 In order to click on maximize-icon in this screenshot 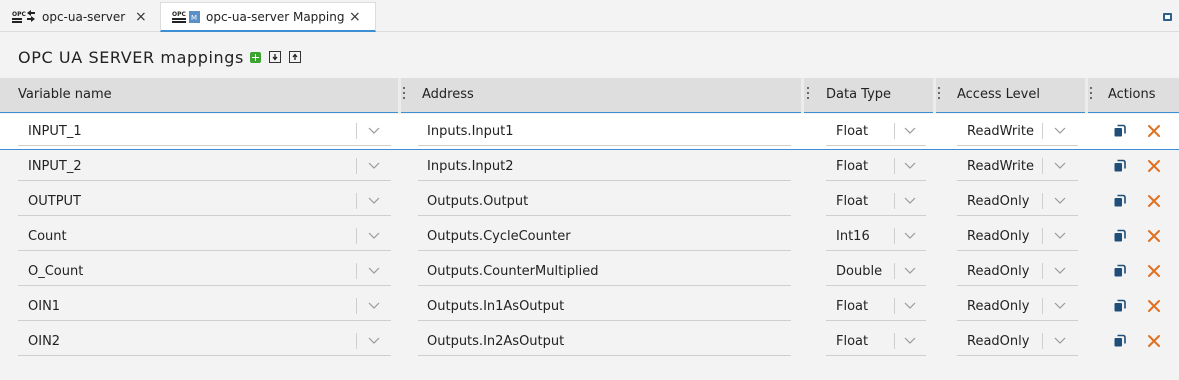, I will do `click(1167, 17)`.